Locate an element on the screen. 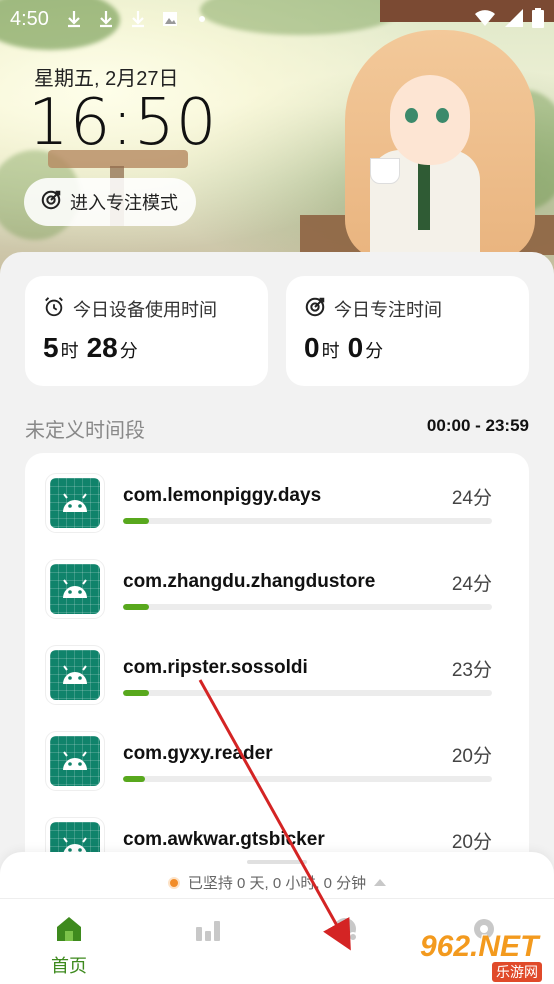  app-usage-row: com.lemonpiggy.days 24分 is located at coordinates (277, 496).